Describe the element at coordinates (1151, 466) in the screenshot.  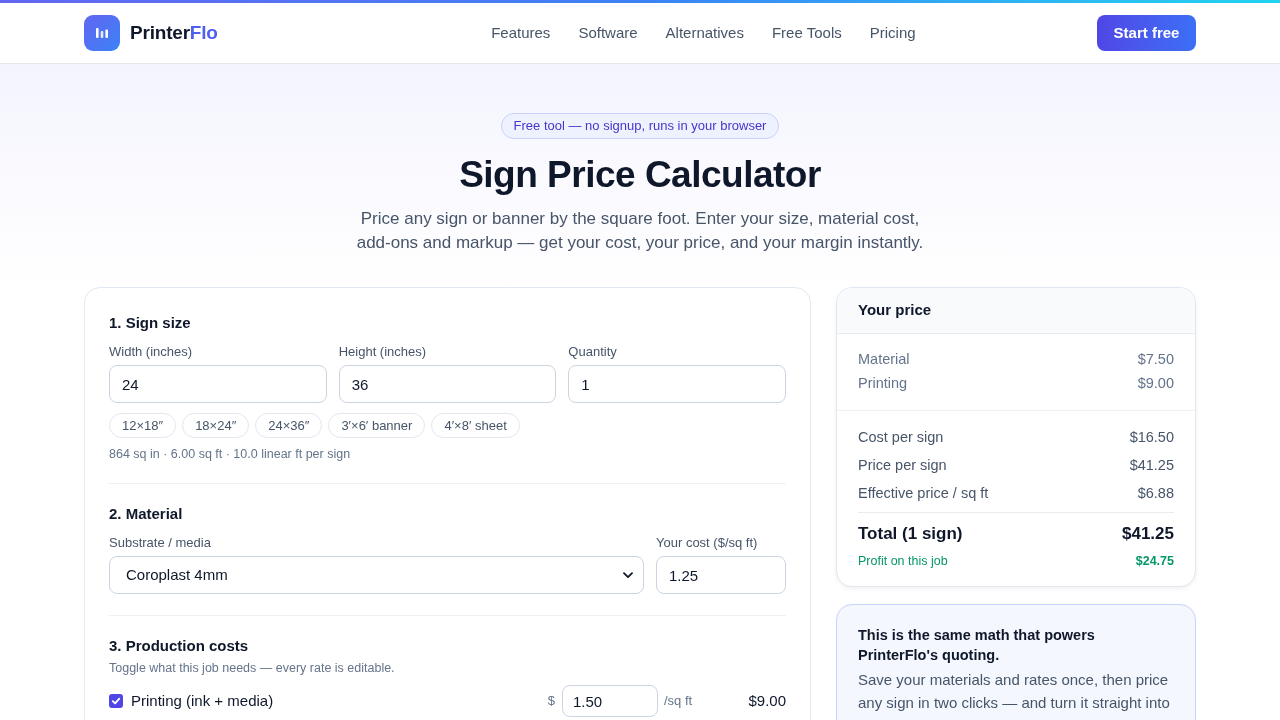
I see `metric-value: $41.25` at that location.